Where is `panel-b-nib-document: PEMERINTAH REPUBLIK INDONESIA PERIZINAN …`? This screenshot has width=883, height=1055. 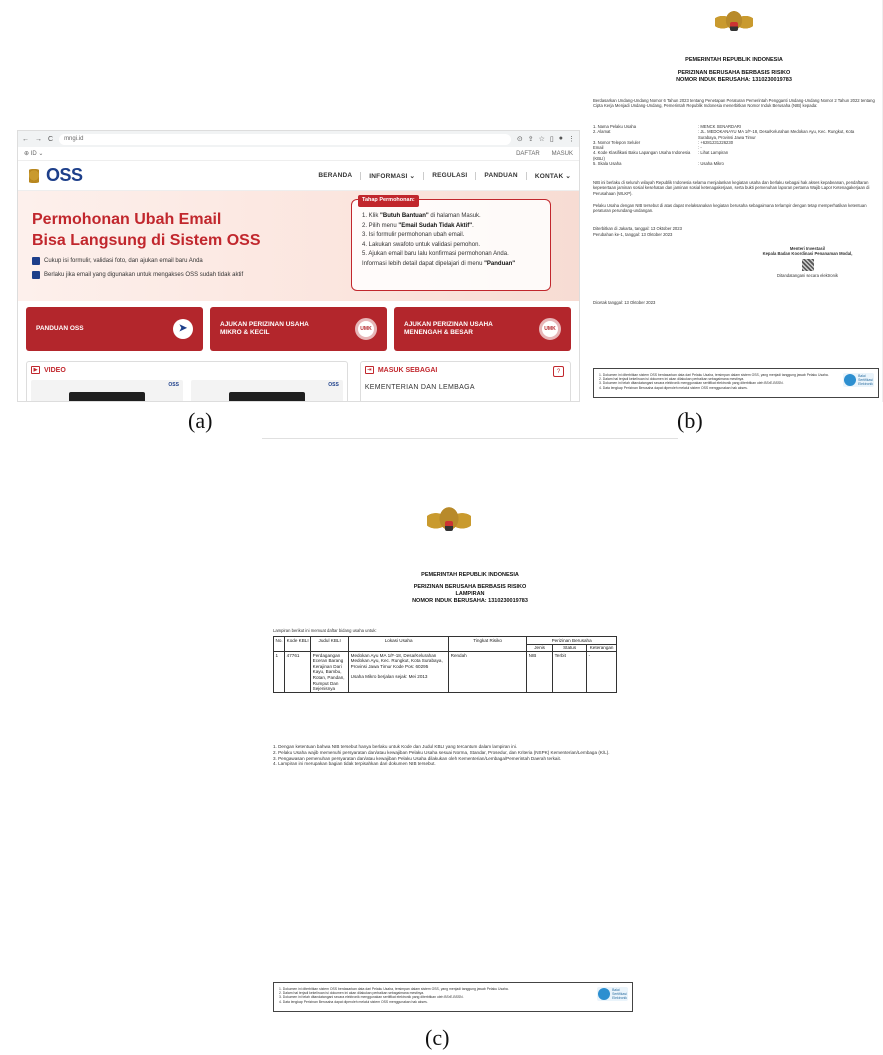 panel-b-nib-document: PEMERINTAH REPUBLIK INDONESIA PERIZINAN … is located at coordinates (734, 201).